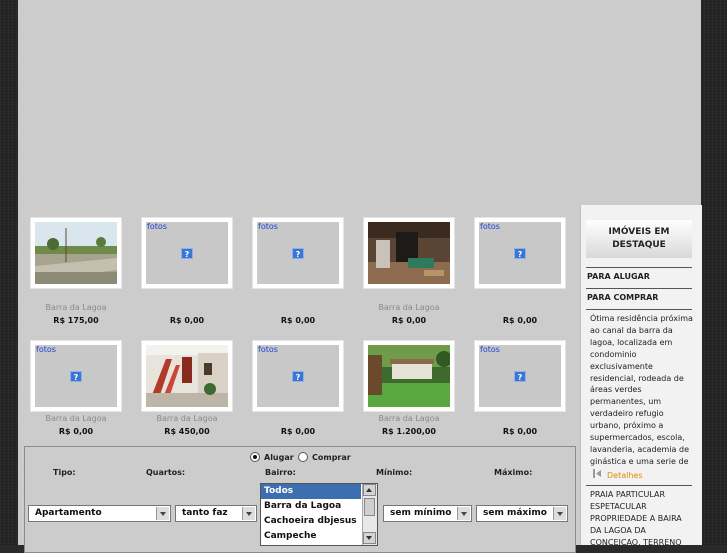 Image resolution: width=727 pixels, height=553 pixels. I want to click on listing-photo-house, so click(187, 376).